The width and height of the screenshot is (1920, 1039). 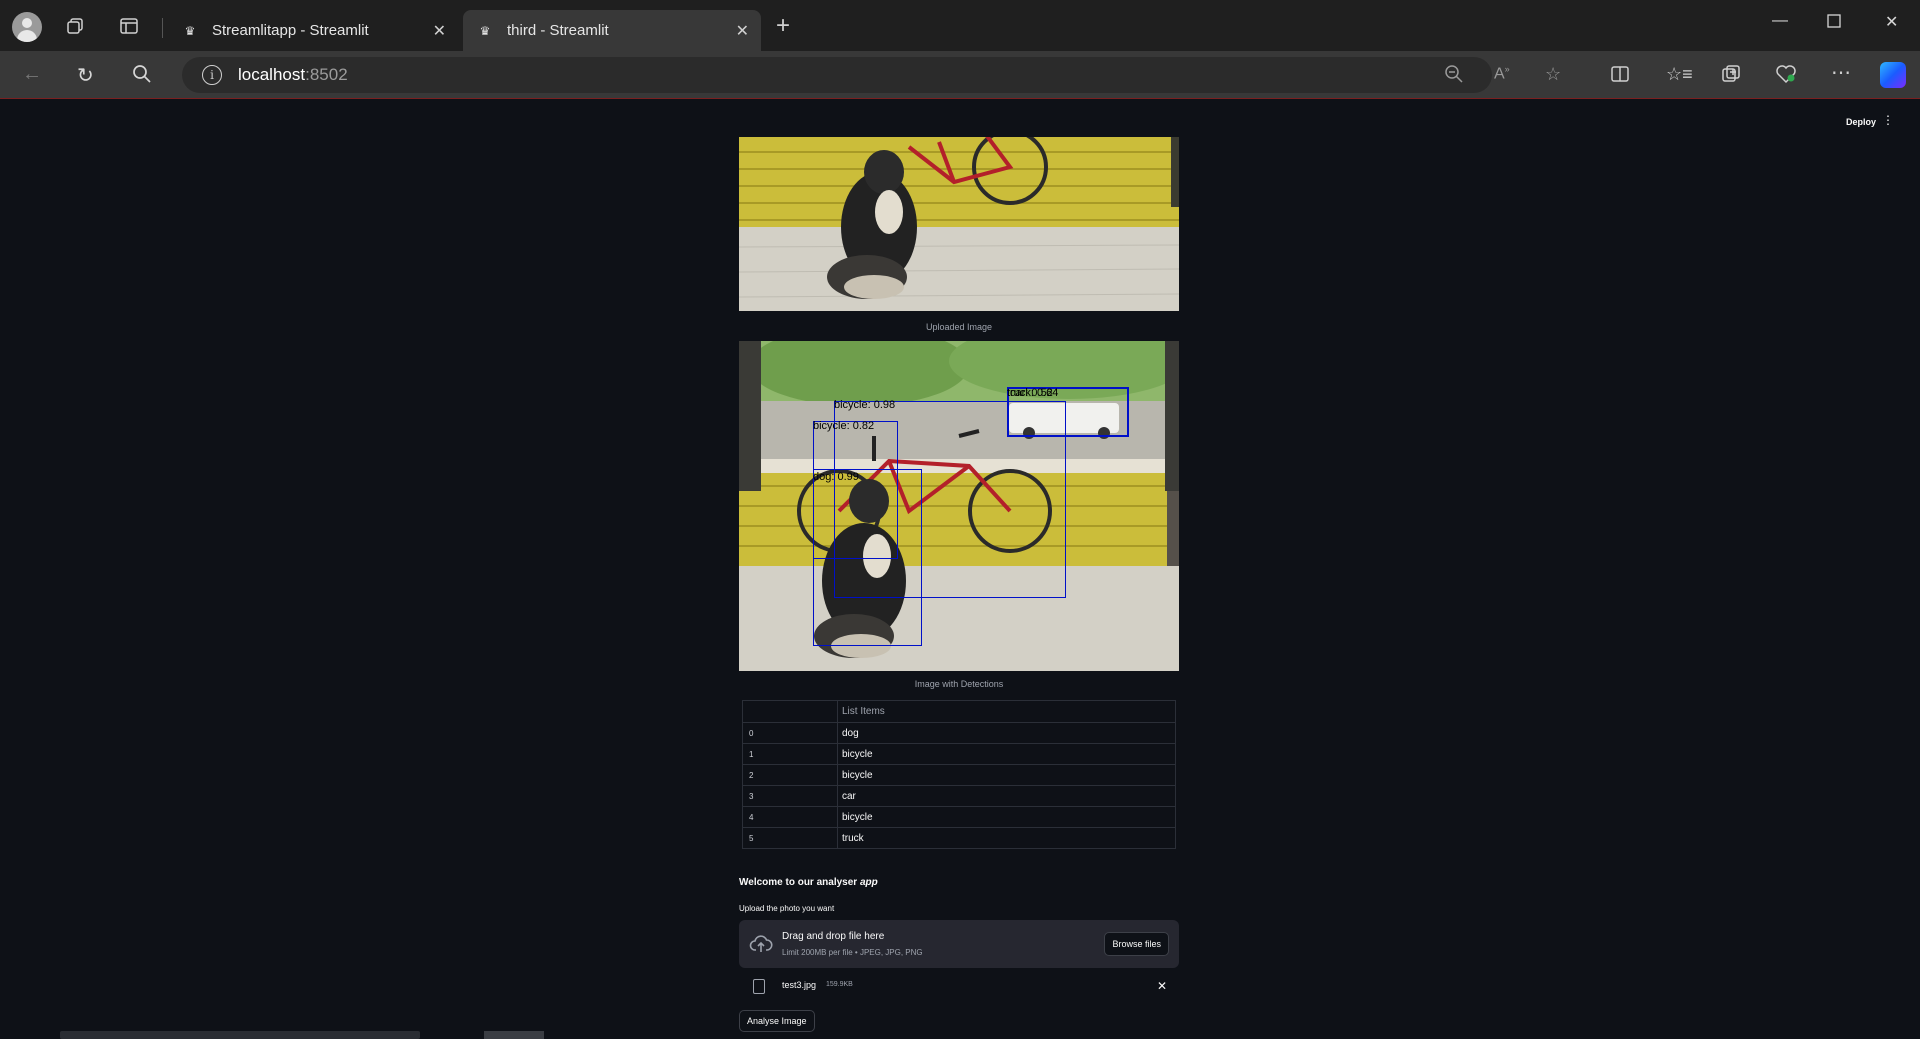 I want to click on search-icon, so click(x=142, y=77).